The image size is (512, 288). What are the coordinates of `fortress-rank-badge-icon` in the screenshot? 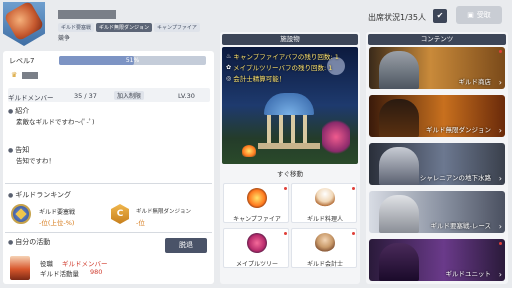 It's located at (21, 214).